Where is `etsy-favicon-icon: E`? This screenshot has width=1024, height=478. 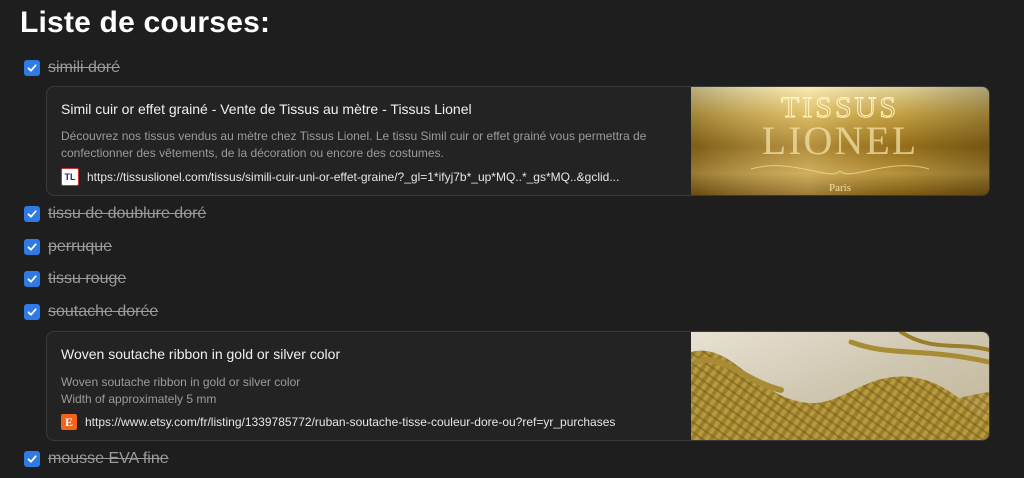 etsy-favicon-icon: E is located at coordinates (69, 422).